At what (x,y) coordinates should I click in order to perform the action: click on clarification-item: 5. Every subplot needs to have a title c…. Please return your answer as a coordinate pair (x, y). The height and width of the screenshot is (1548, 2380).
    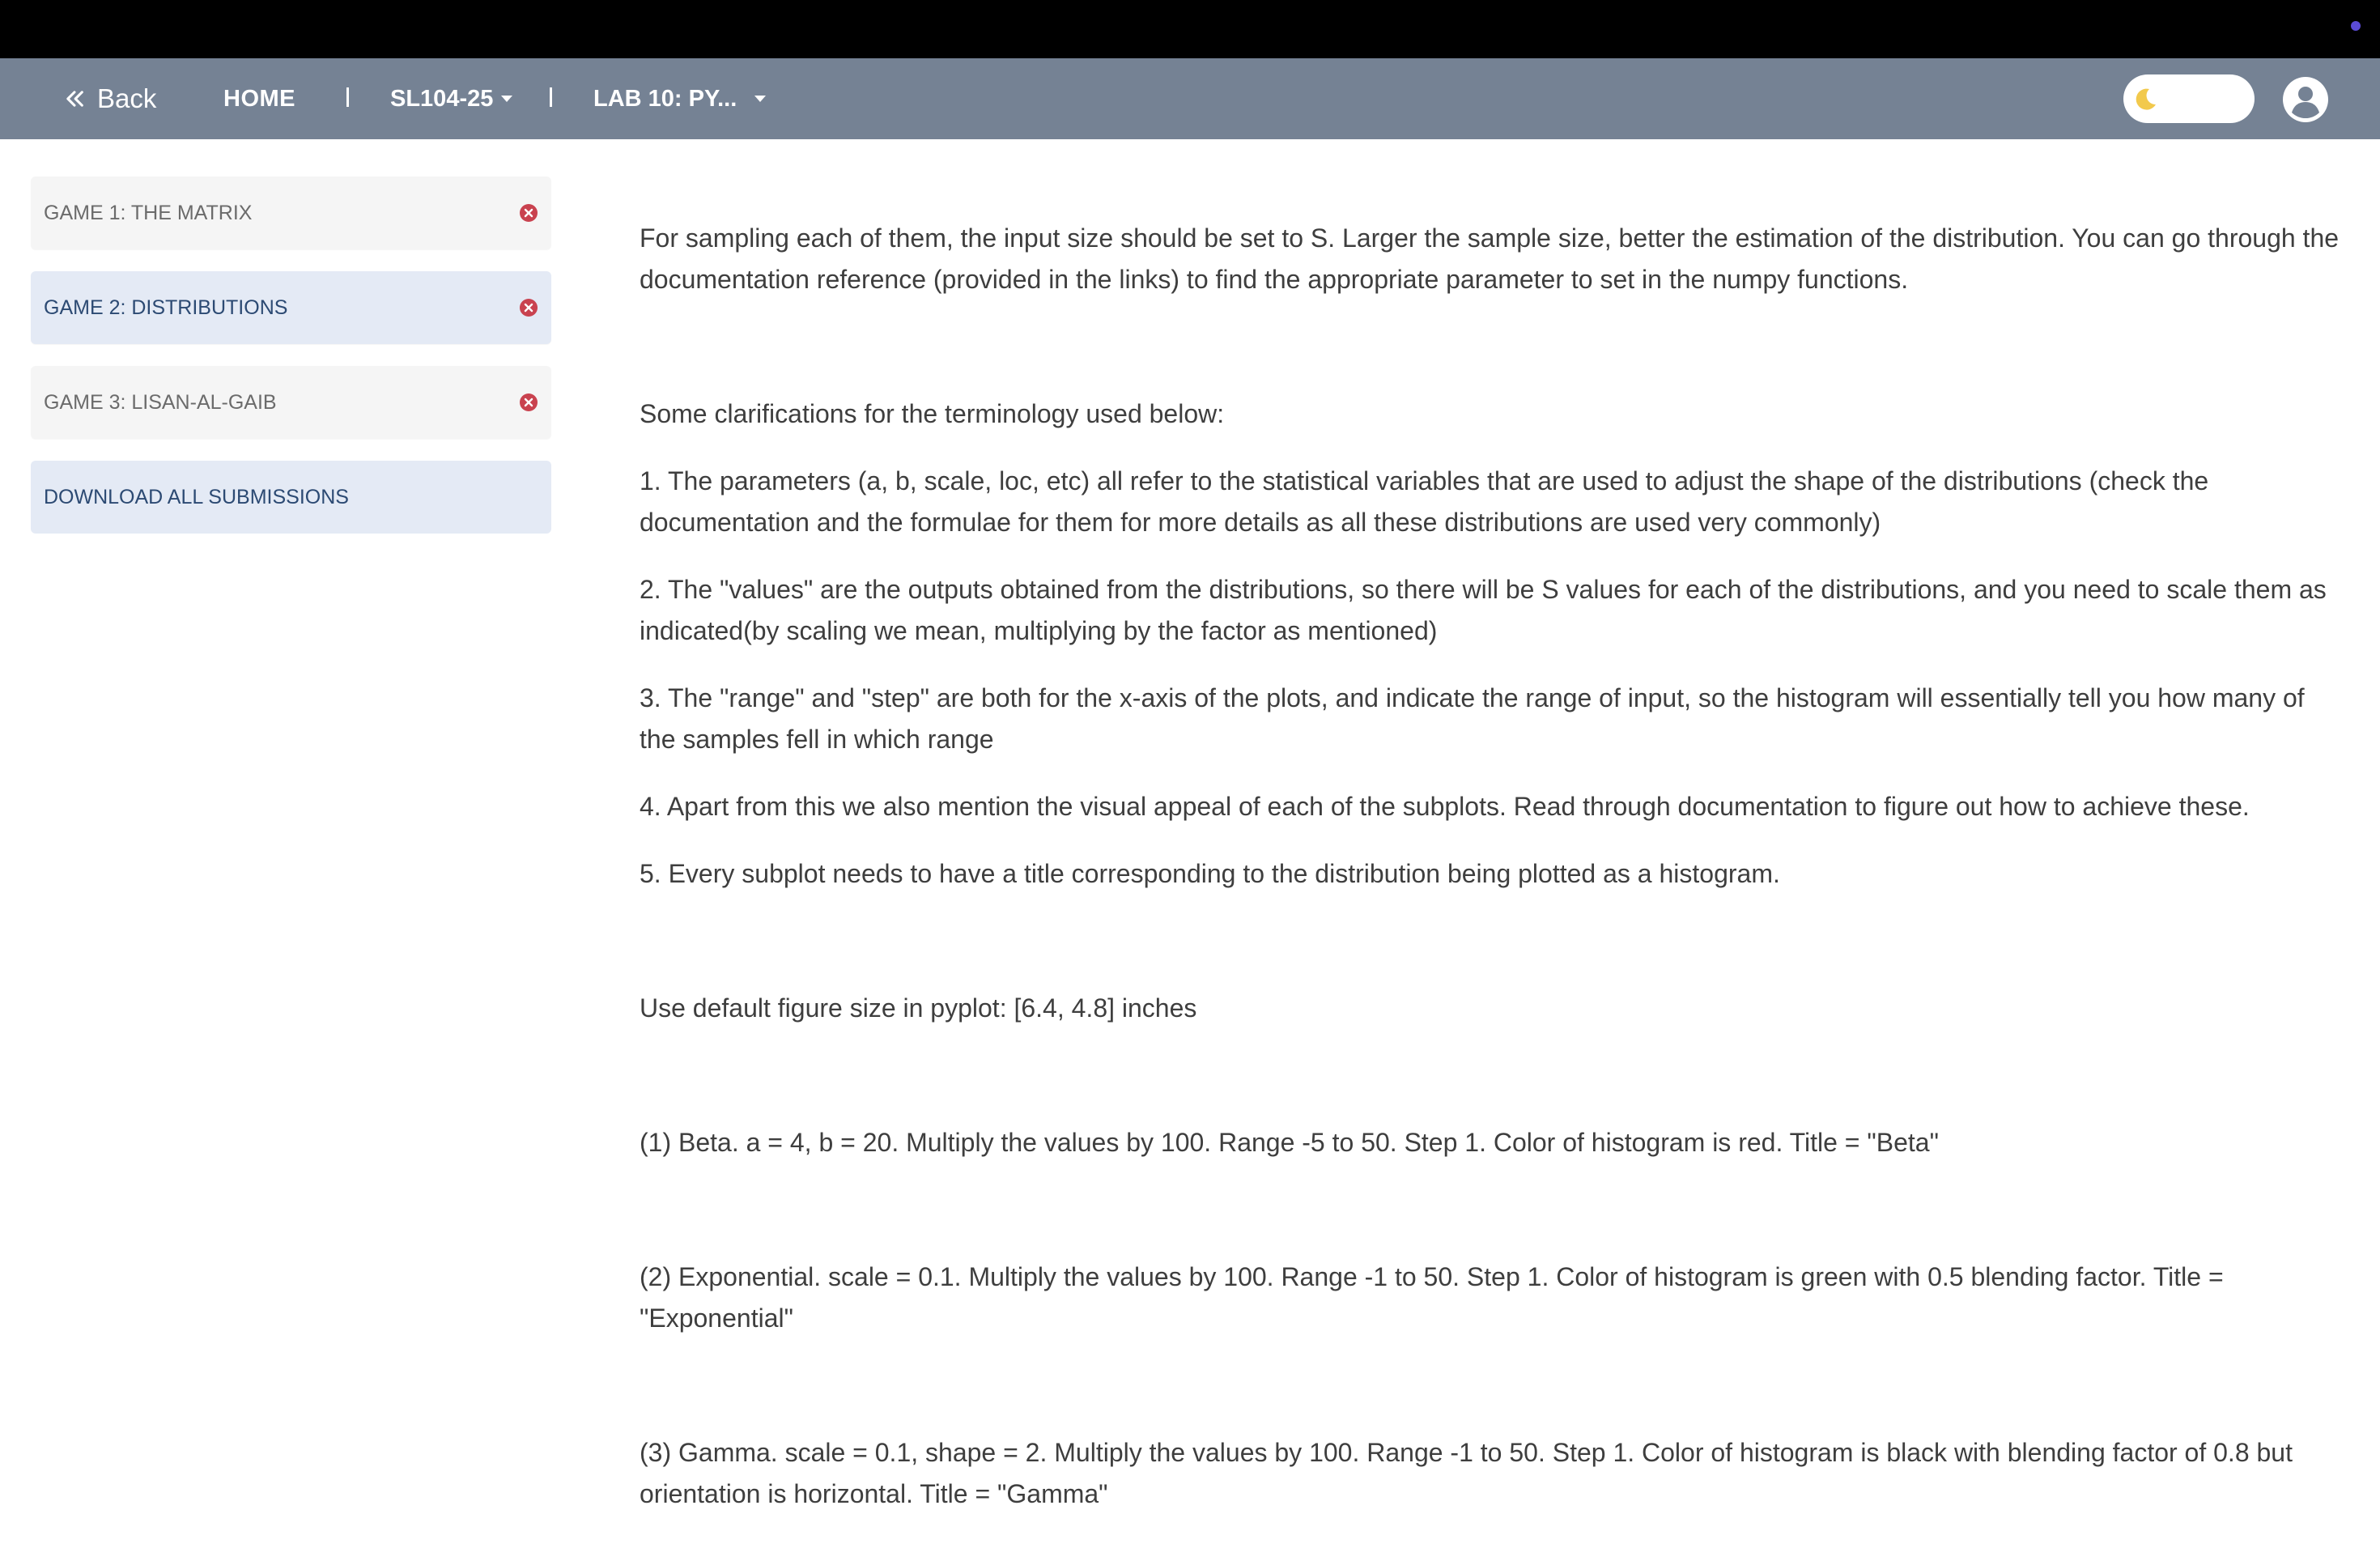
    Looking at the image, I should click on (1210, 873).